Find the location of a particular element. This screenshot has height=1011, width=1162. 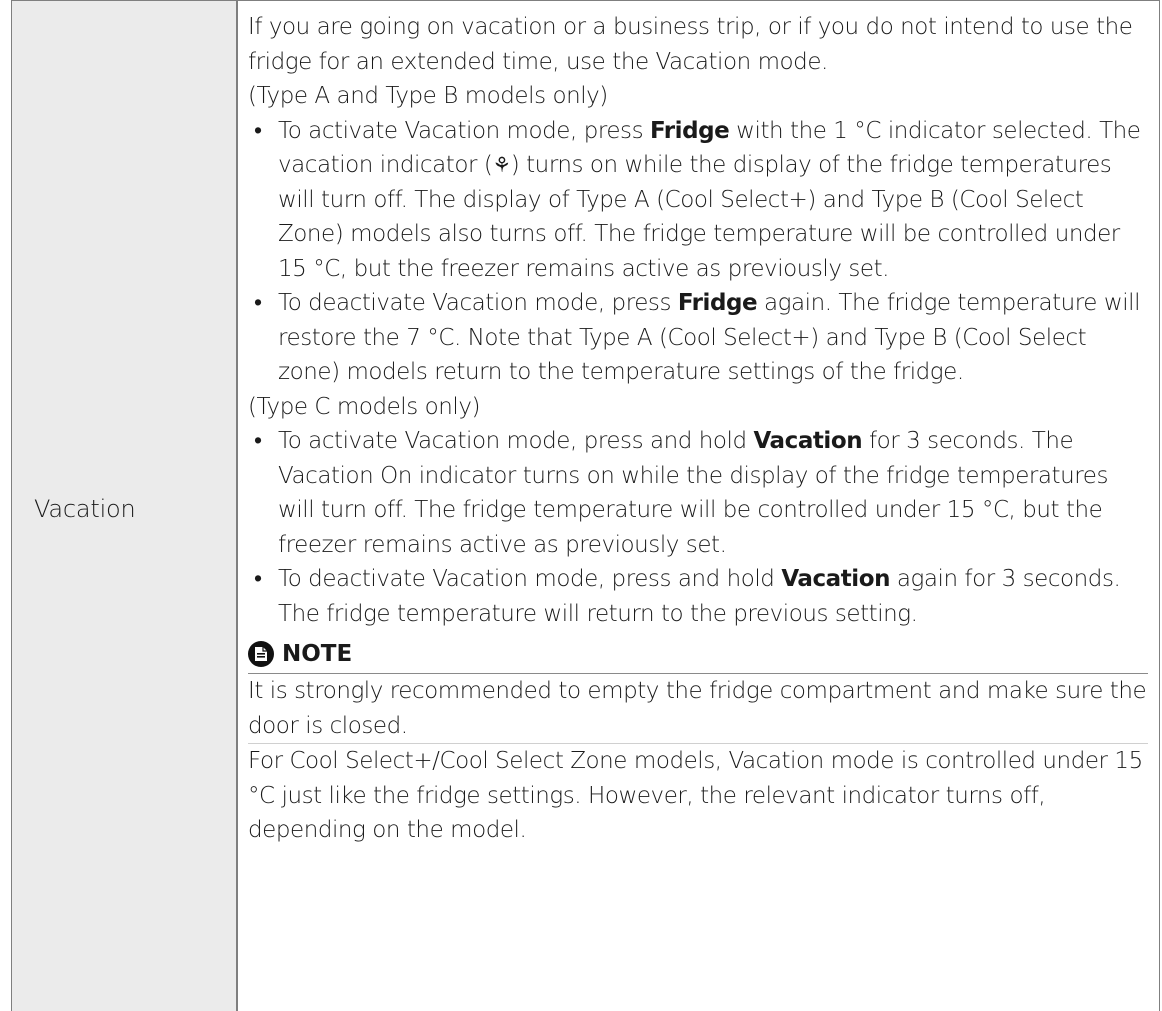

note-heading: NOTE is located at coordinates (698, 654).